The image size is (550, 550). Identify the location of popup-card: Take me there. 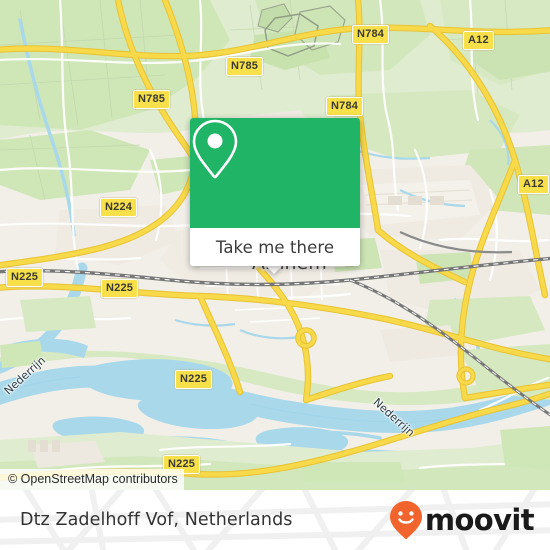
(275, 192).